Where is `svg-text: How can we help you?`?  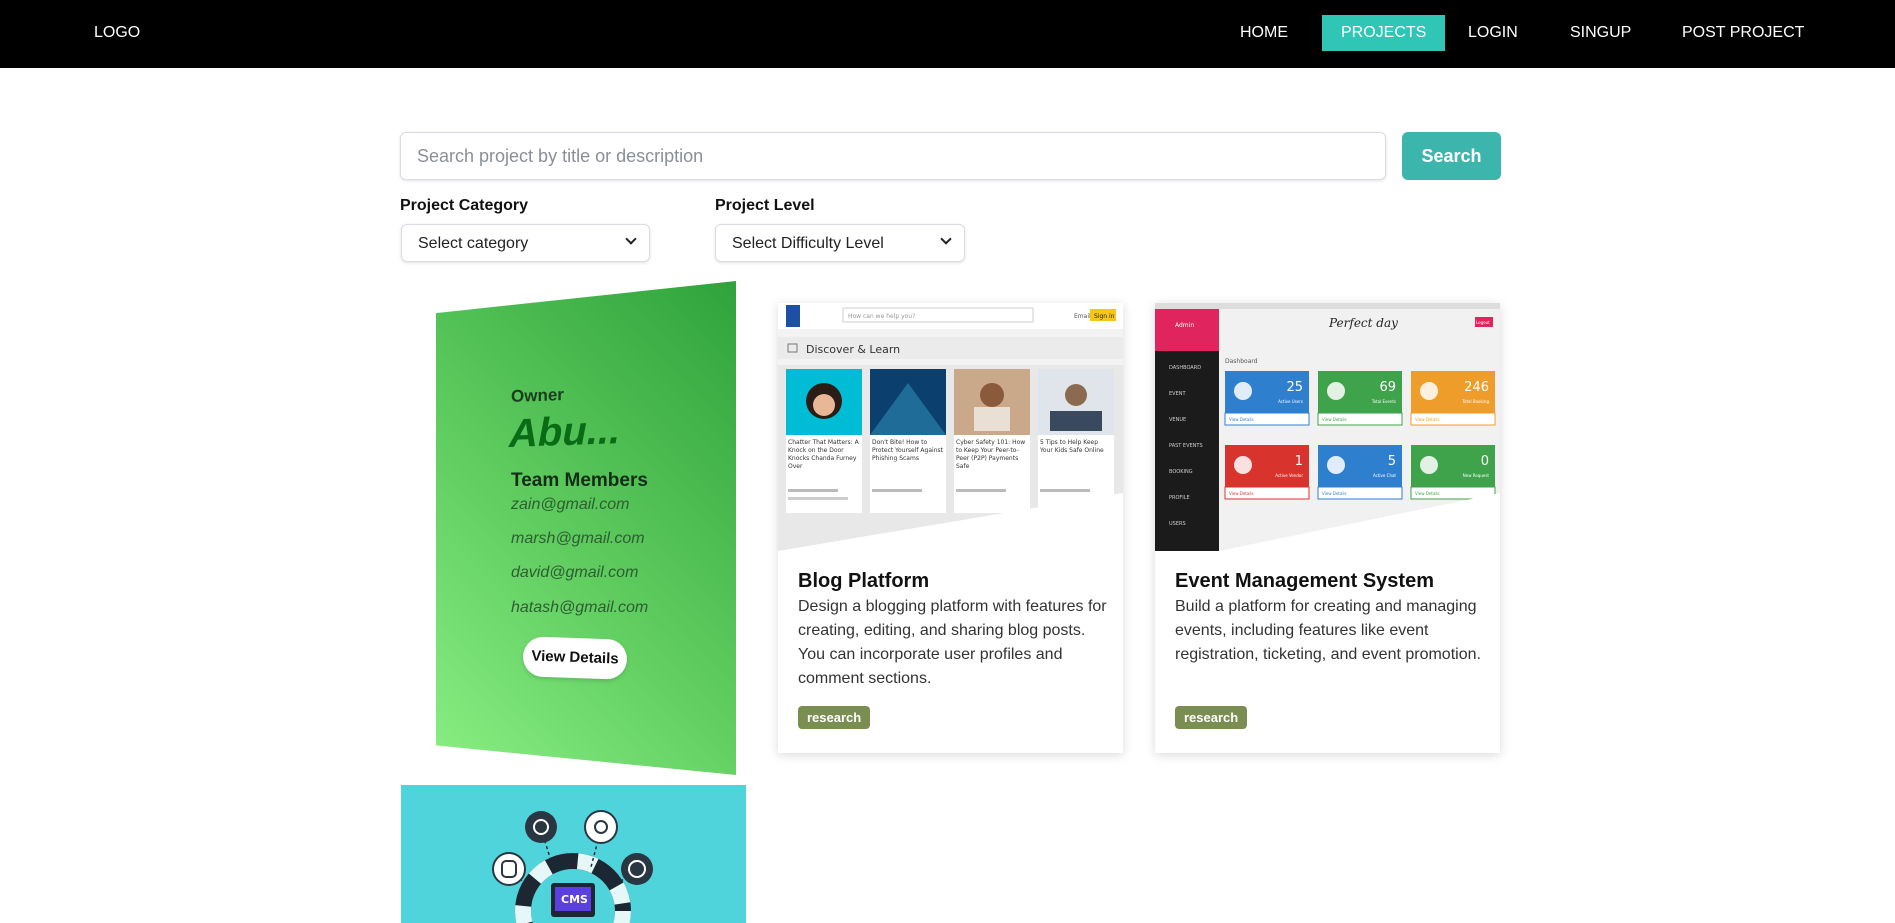 svg-text: How can we help you? is located at coordinates (881, 316).